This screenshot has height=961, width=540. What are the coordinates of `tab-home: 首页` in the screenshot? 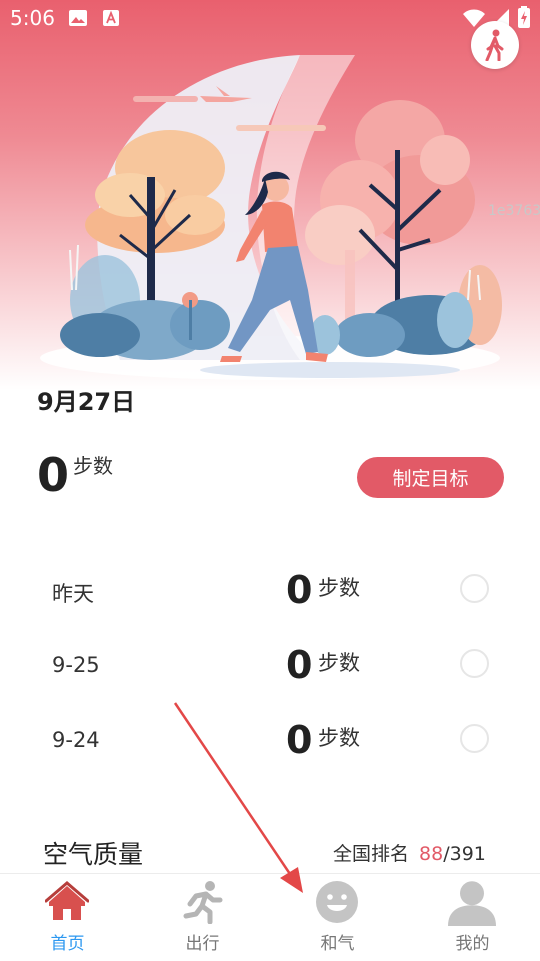 It's located at (67, 917).